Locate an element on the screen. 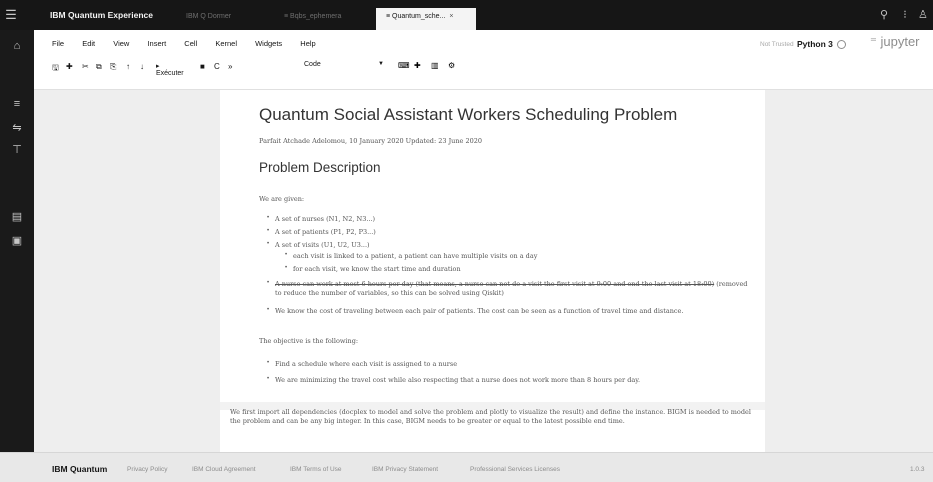  tab-label: IBM Q Dormer is located at coordinates (209, 16).